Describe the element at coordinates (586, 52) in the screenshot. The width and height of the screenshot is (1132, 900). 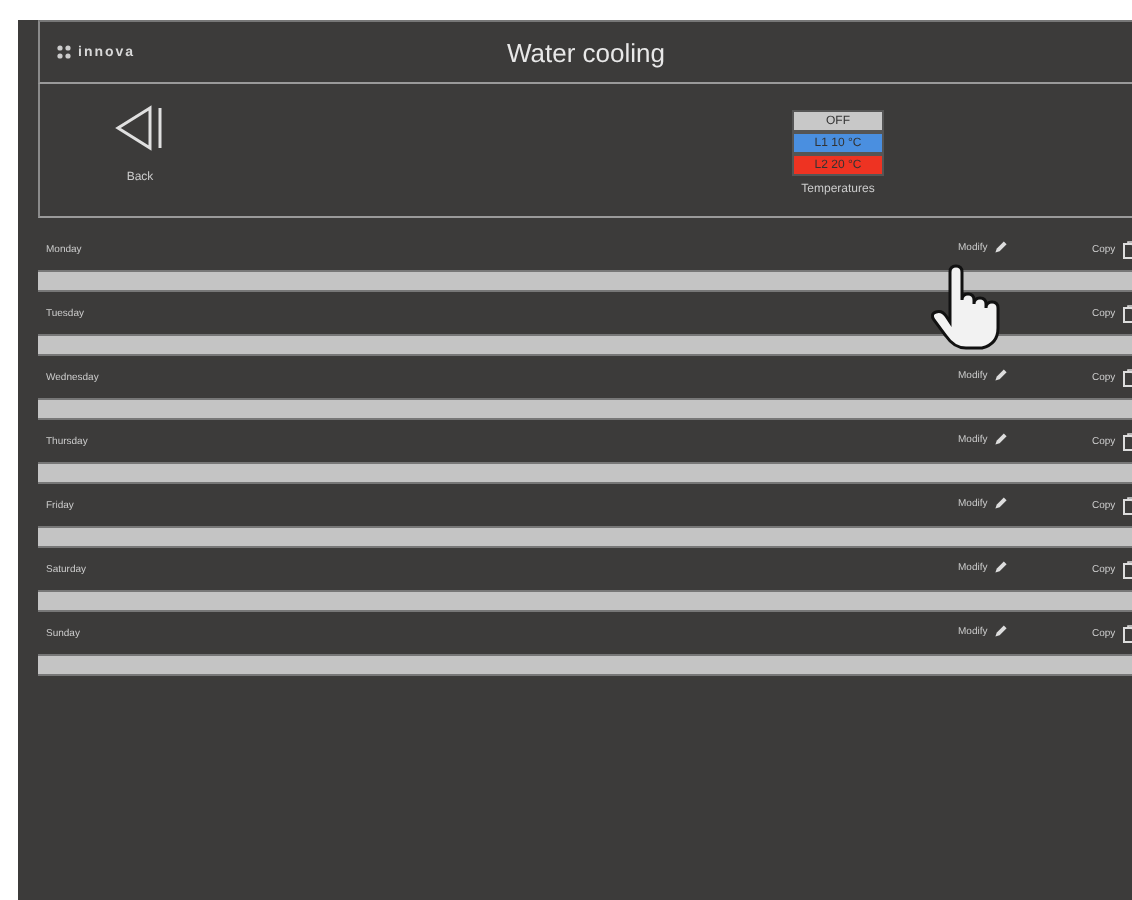
I see `window-title: Water cooling` at that location.